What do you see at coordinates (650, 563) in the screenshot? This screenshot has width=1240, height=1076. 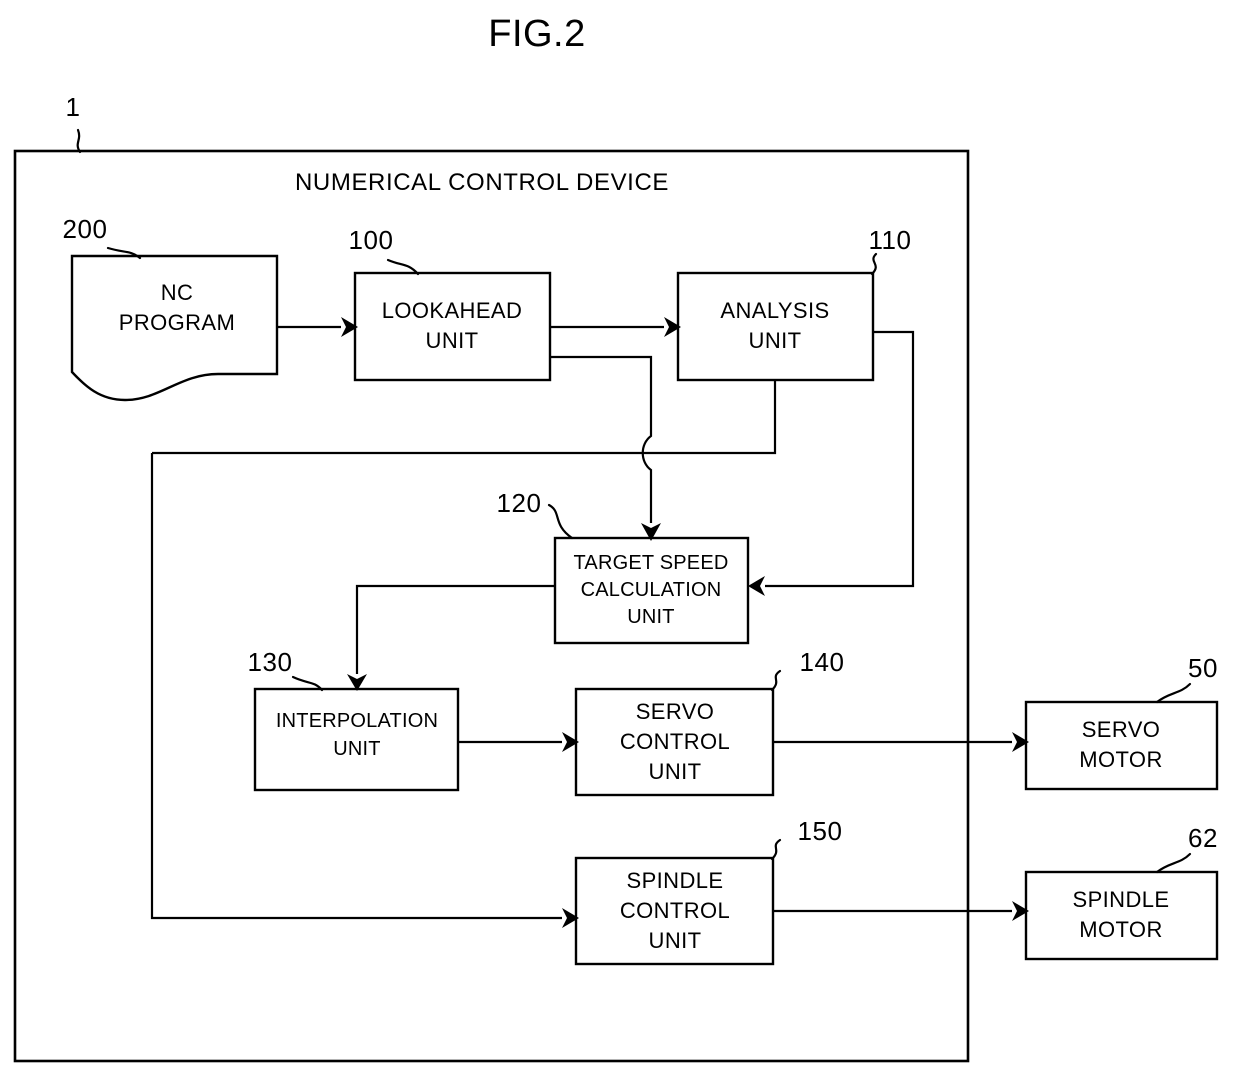 I see `target-speed-unit-label-line1: TARGET SPEED` at bounding box center [650, 563].